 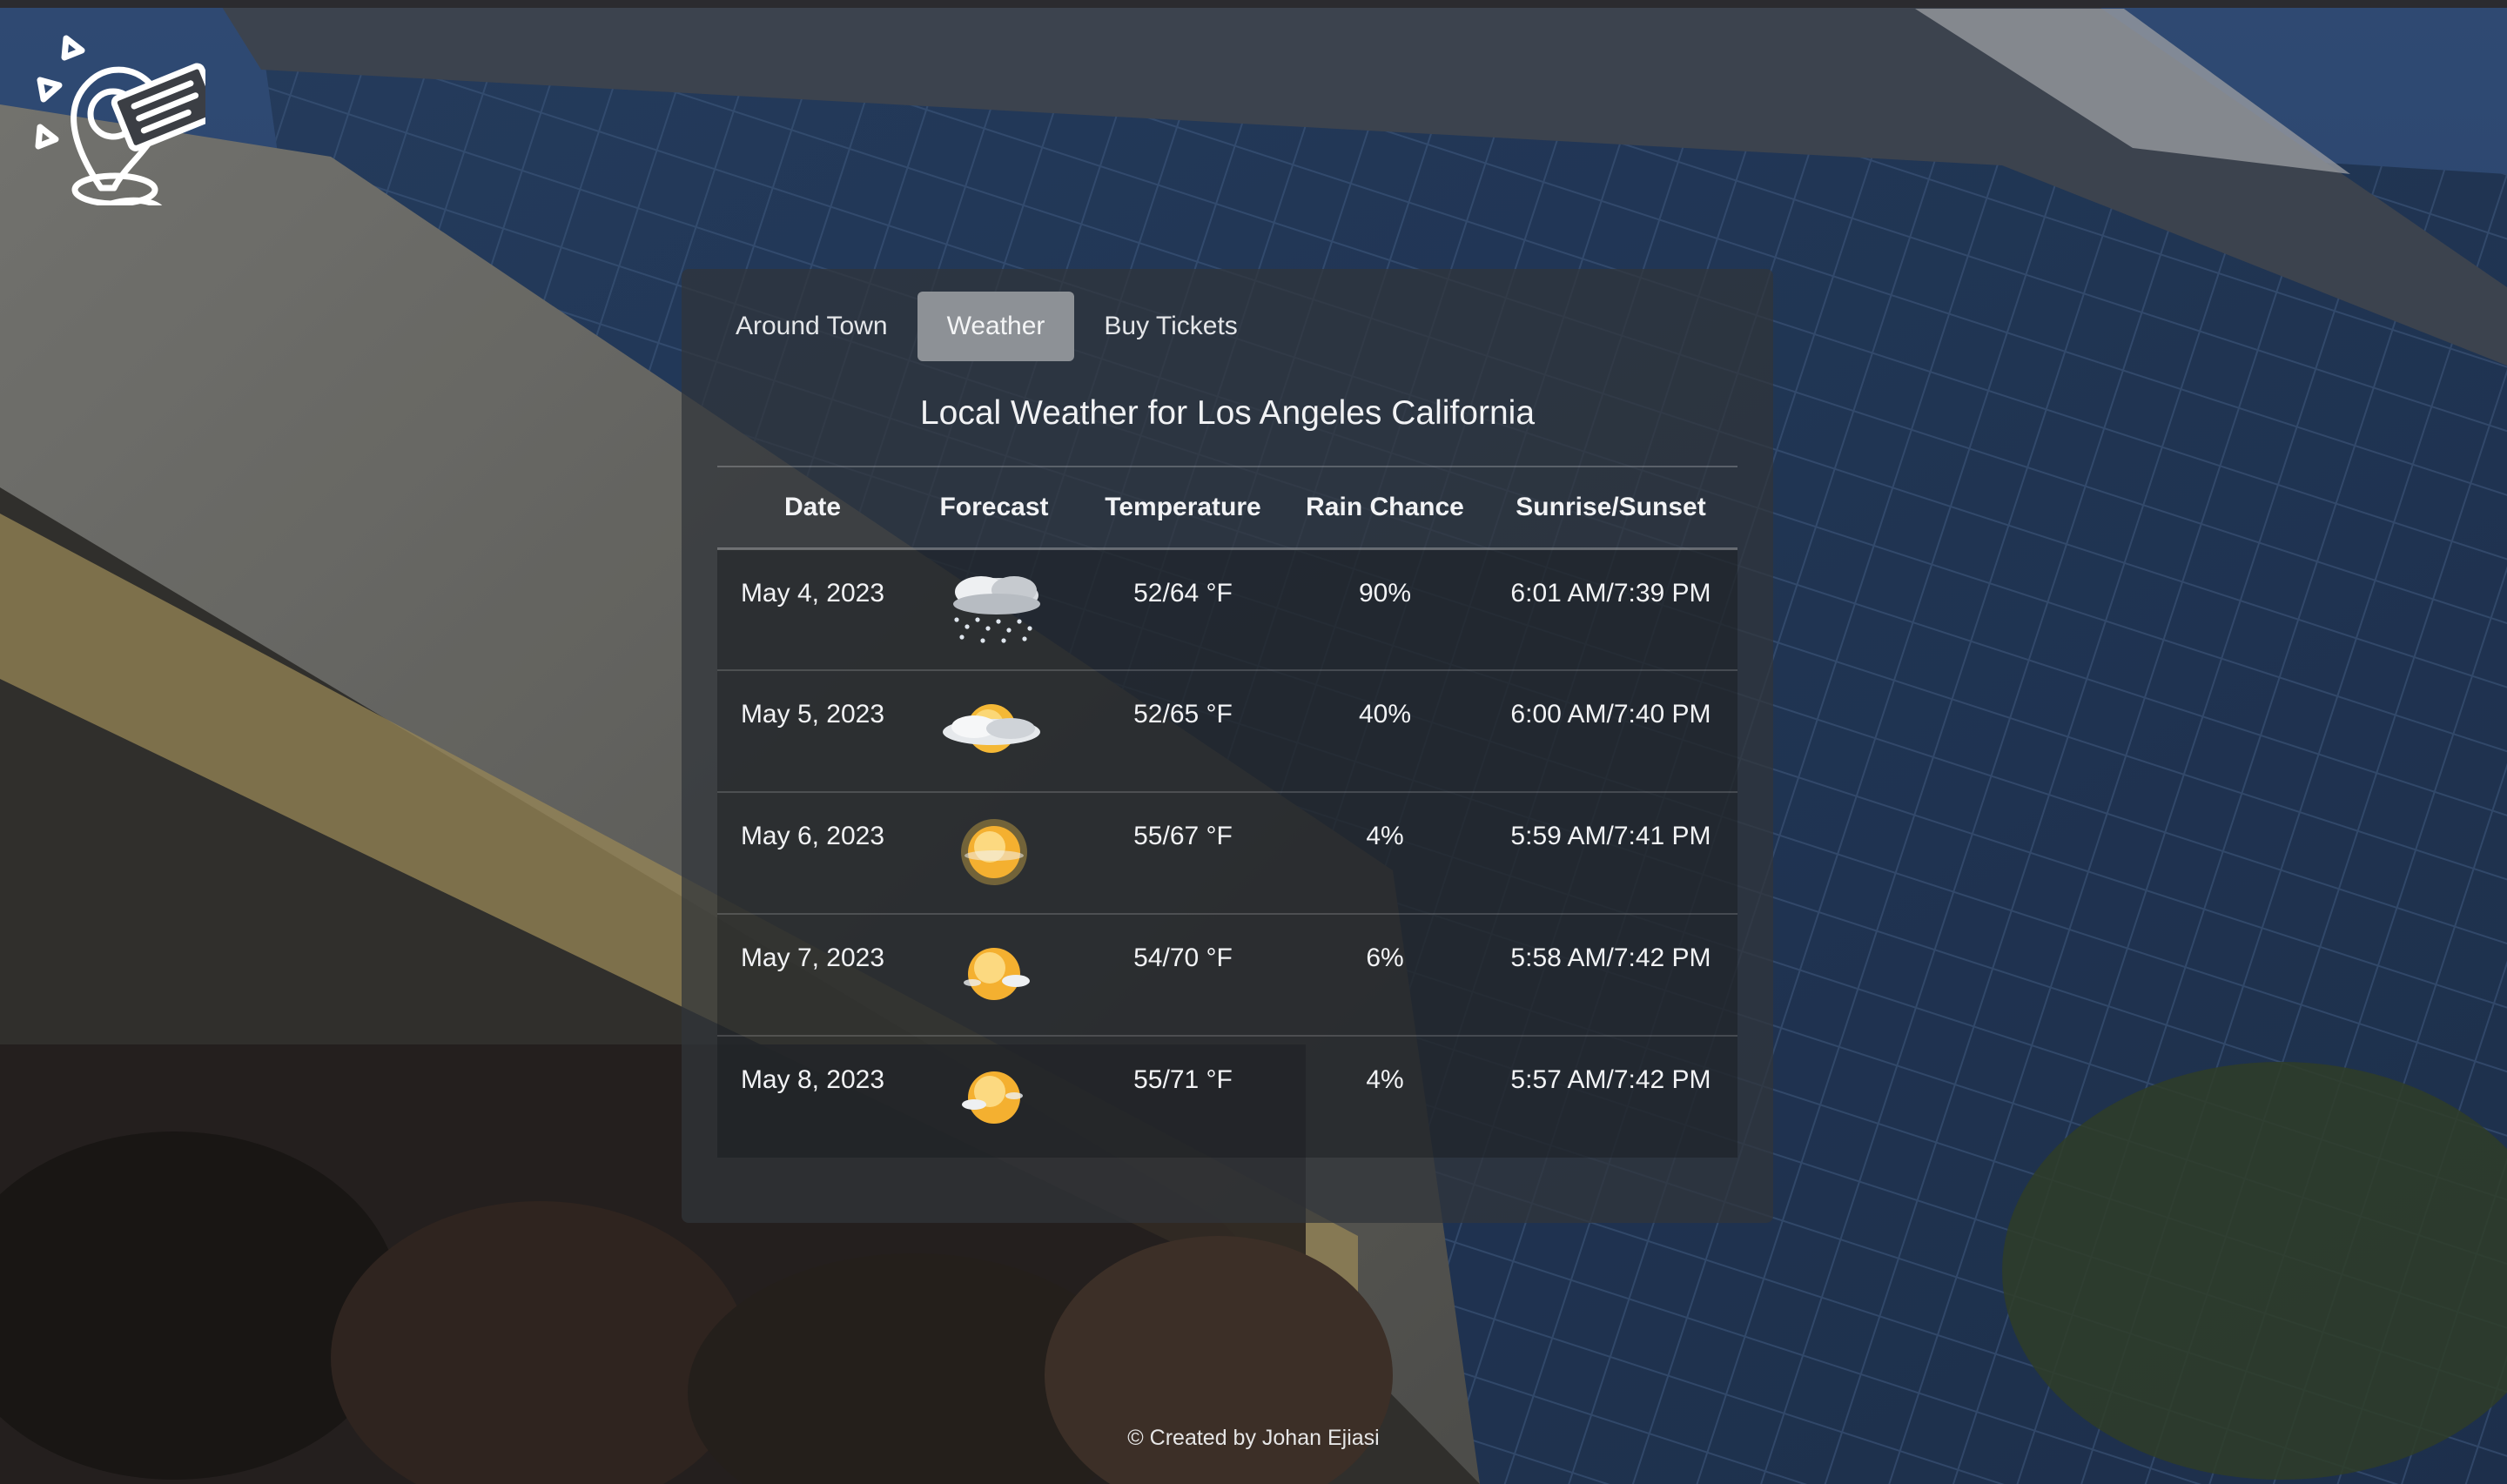 I want to click on sunrise-sunset-cell: 5:58 AM/7:42 PM, so click(x=1610, y=975).